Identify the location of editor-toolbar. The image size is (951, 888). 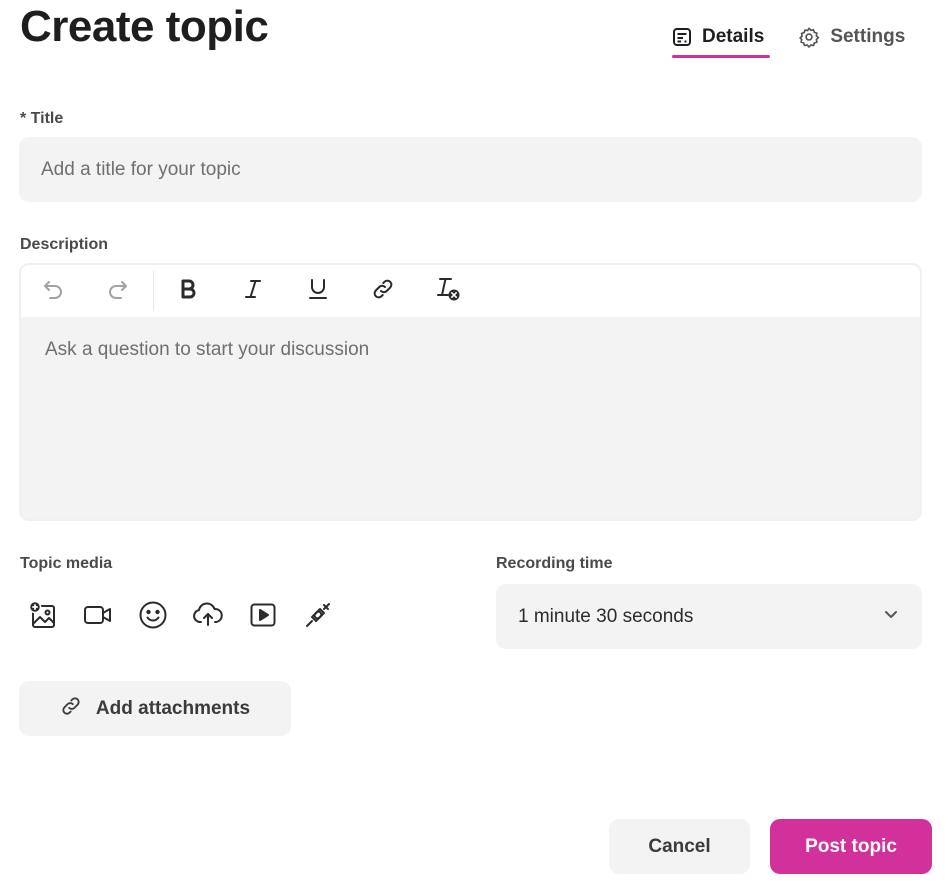
(470, 291).